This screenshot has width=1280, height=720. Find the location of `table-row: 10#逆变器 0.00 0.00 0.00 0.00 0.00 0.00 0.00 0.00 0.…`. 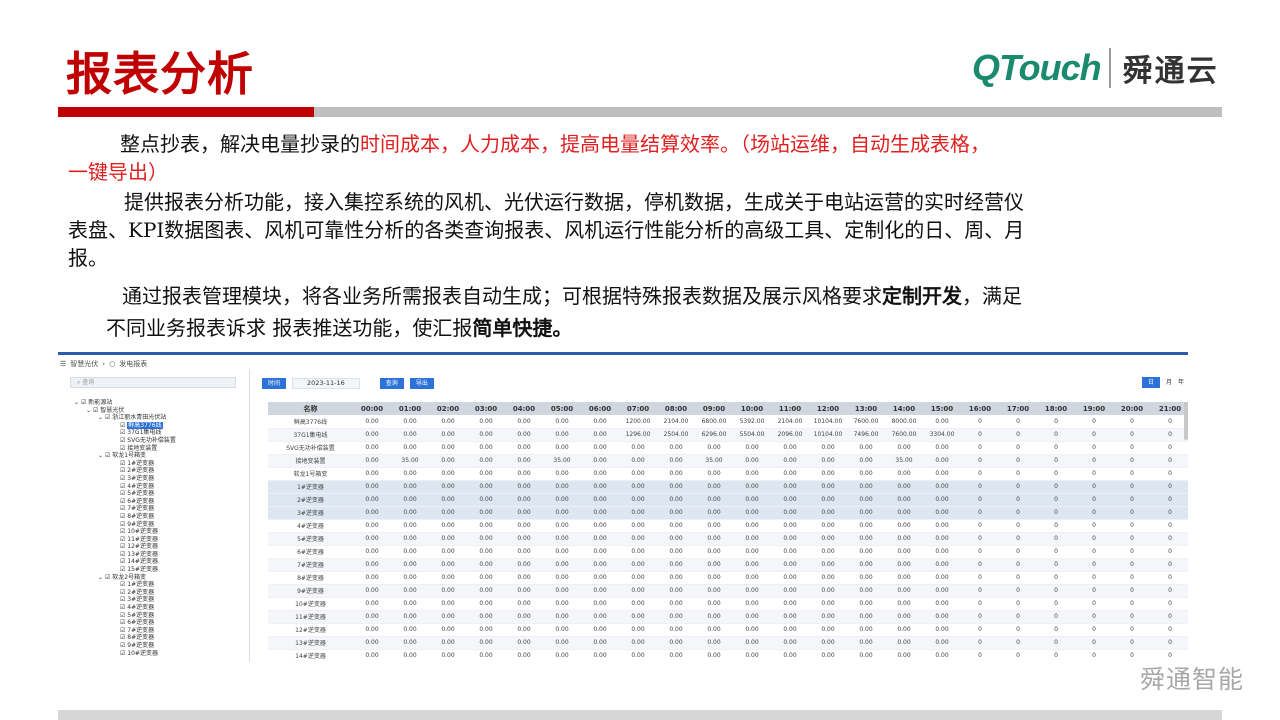

table-row: 10#逆变器 0.00 0.00 0.00 0.00 0.00 0.00 0.00 0.00 0.… is located at coordinates (728, 604).